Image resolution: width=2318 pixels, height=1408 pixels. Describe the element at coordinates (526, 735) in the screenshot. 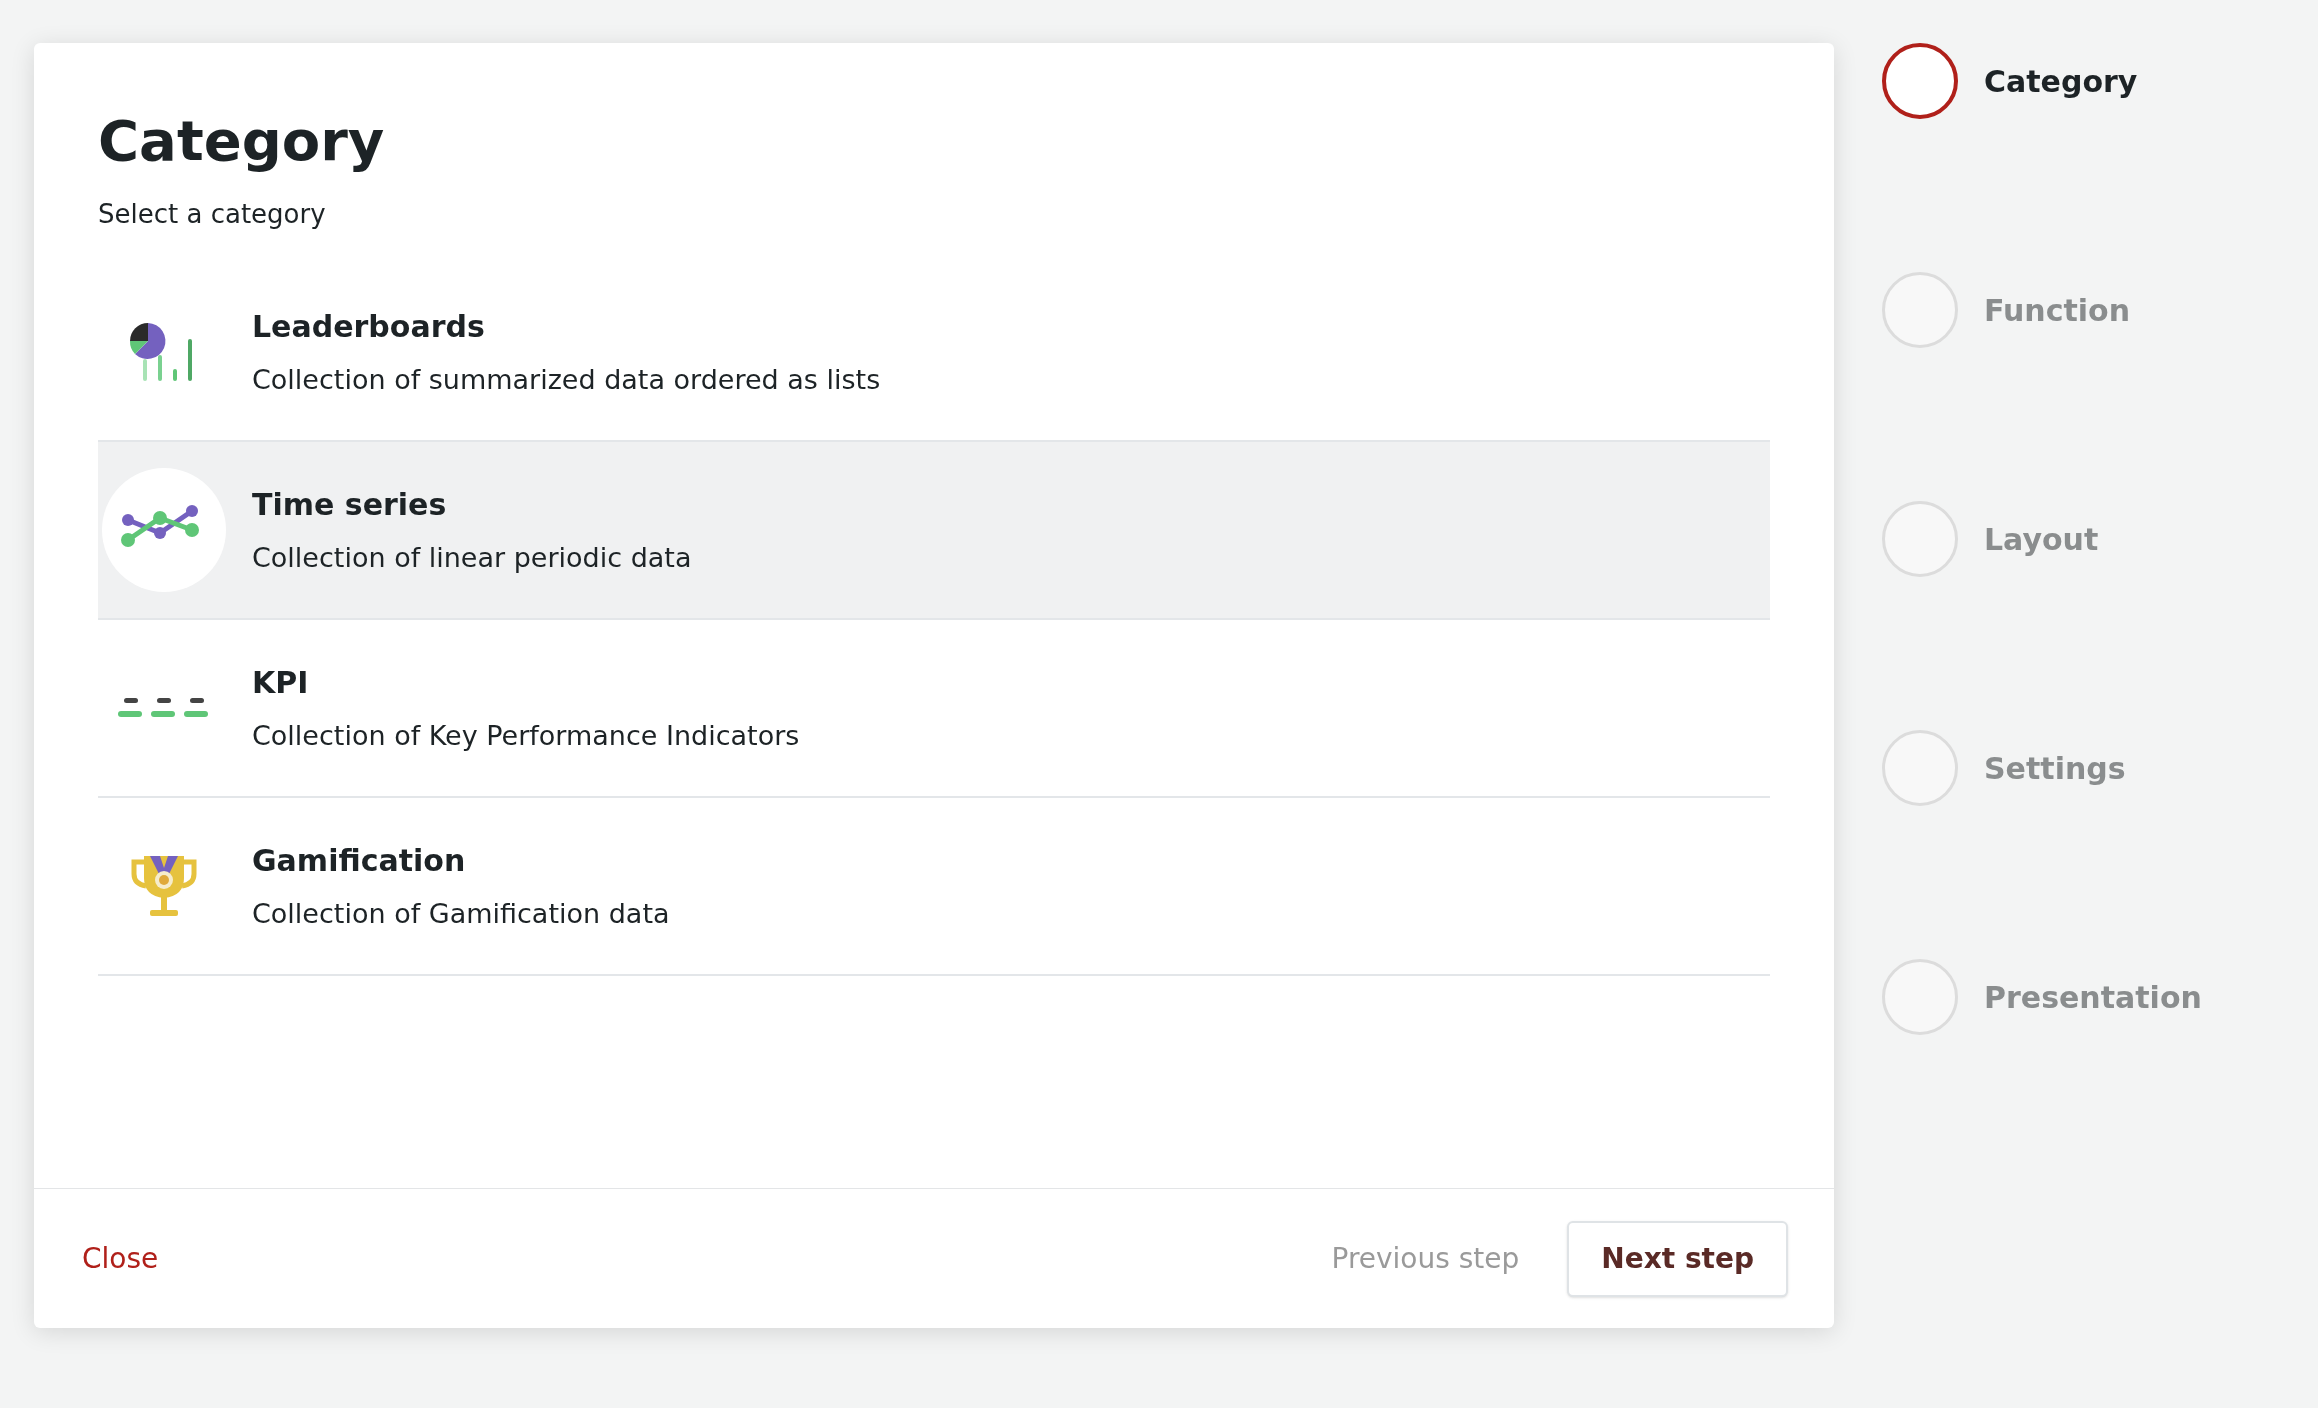

I see `category-description: Collection of Key Performance Indicators` at that location.